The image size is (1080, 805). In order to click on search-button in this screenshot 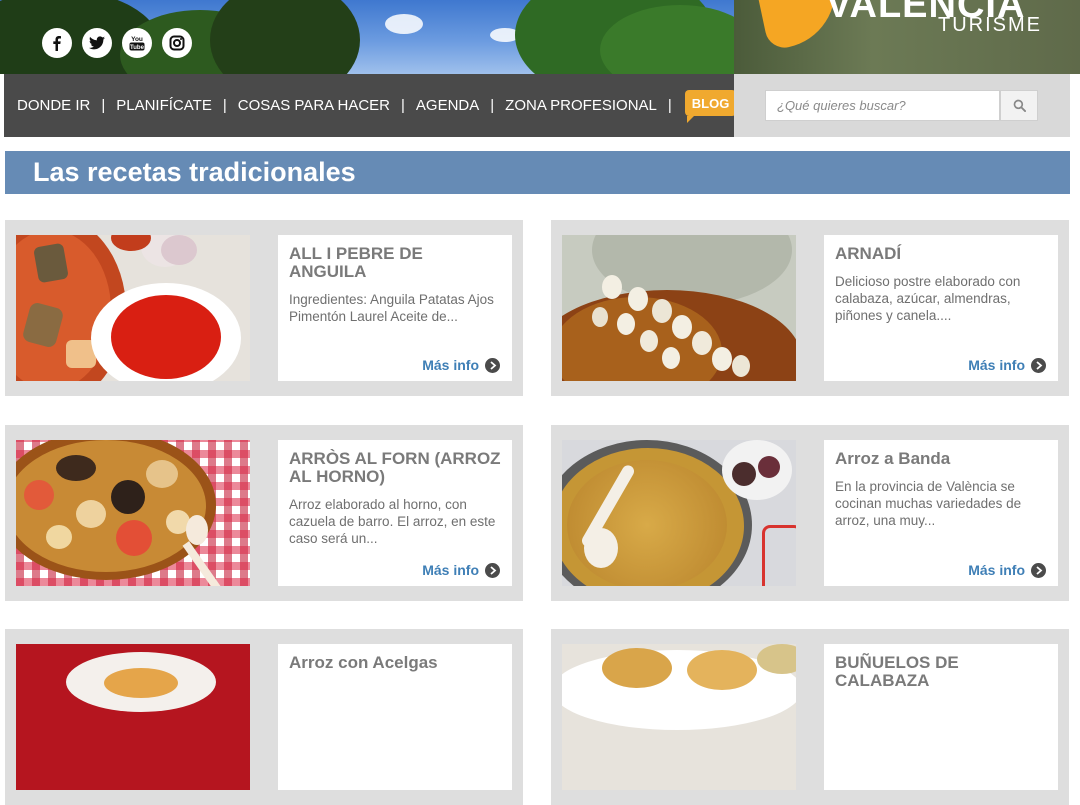, I will do `click(1019, 105)`.